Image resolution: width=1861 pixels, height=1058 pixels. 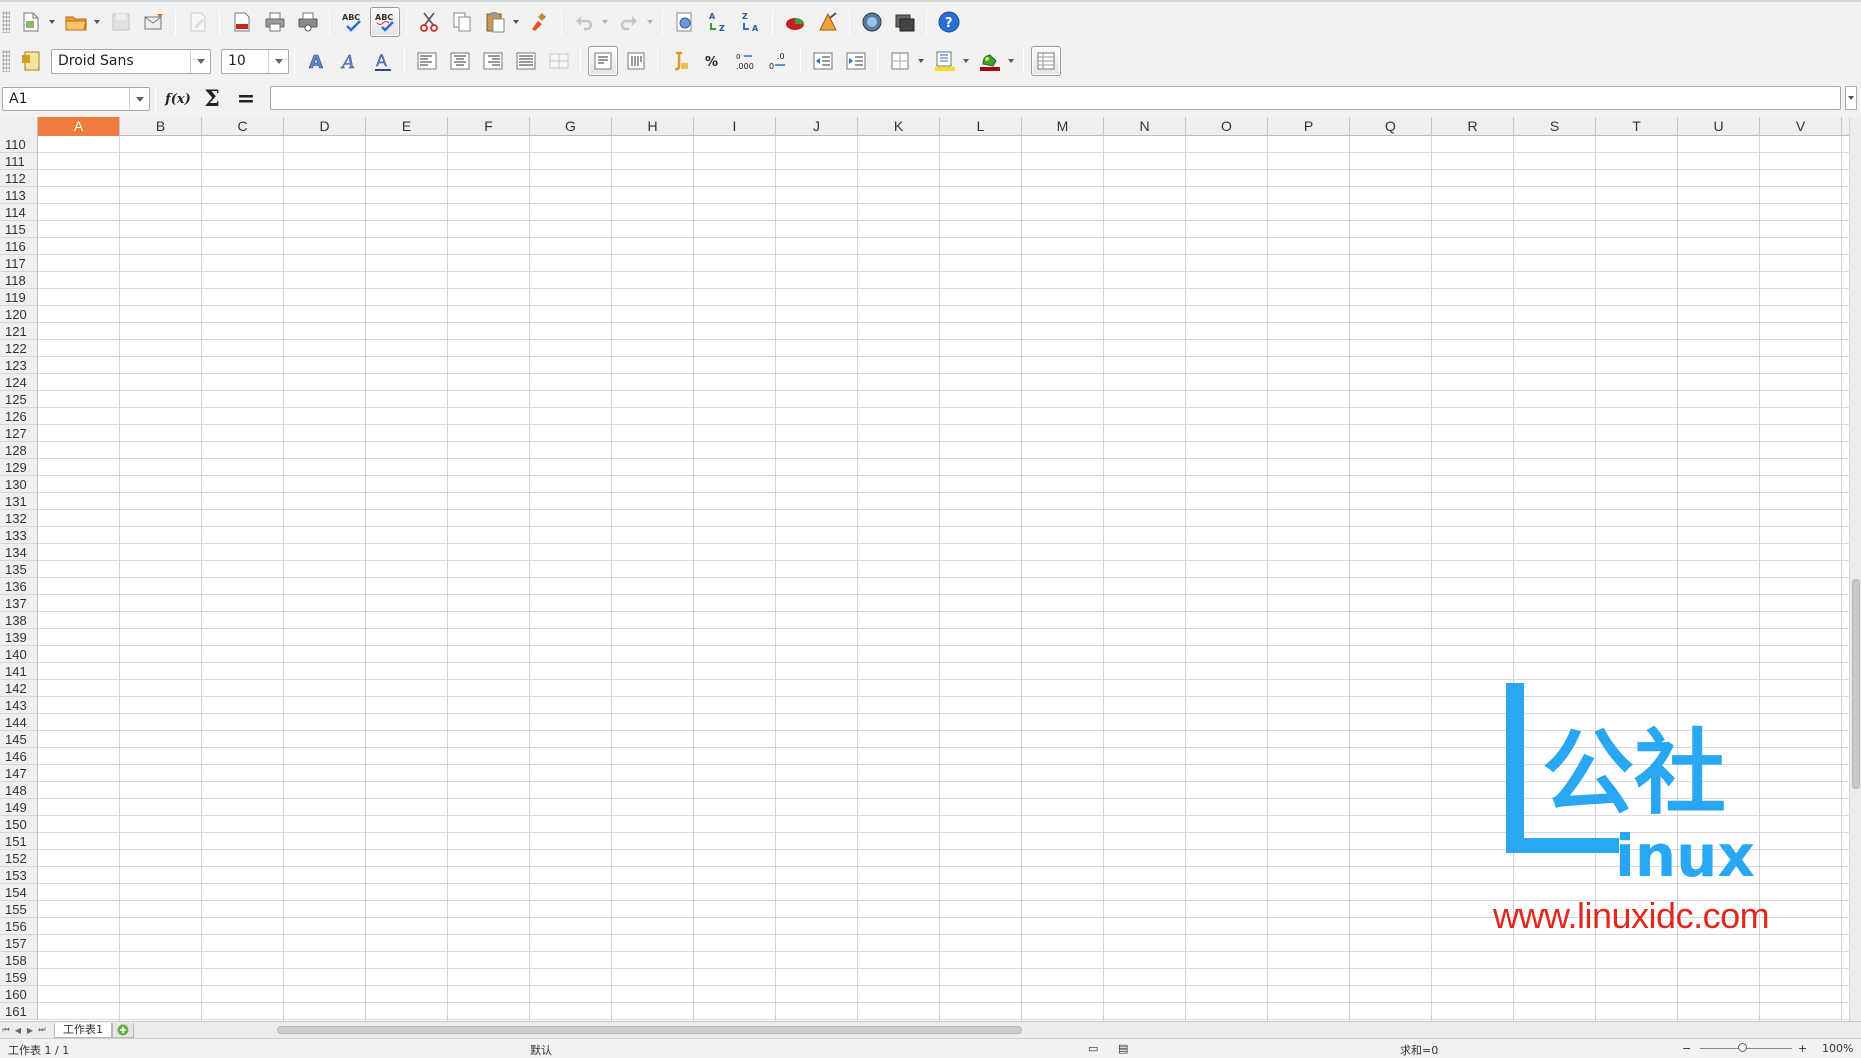 What do you see at coordinates (161, 126) in the screenshot?
I see `column-header-b: B` at bounding box center [161, 126].